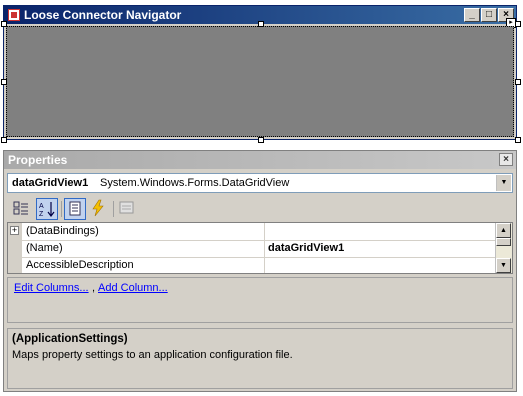  What do you see at coordinates (503, 242) in the screenshot?
I see `scroll-thumb` at bounding box center [503, 242].